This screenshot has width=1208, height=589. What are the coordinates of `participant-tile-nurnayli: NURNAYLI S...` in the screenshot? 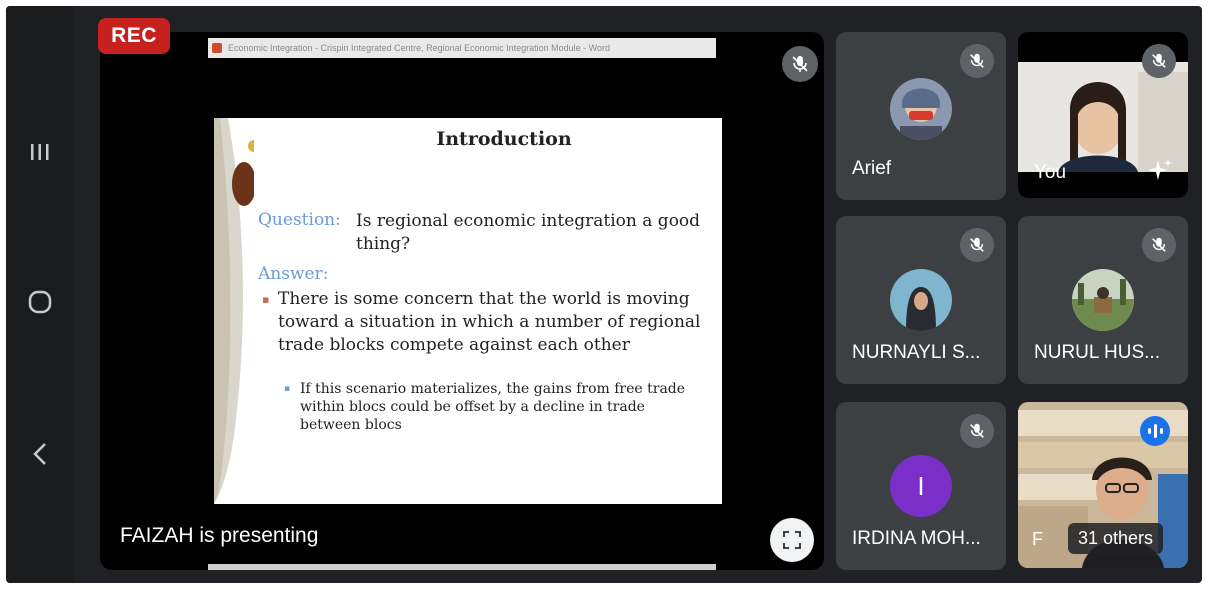 It's located at (921, 300).